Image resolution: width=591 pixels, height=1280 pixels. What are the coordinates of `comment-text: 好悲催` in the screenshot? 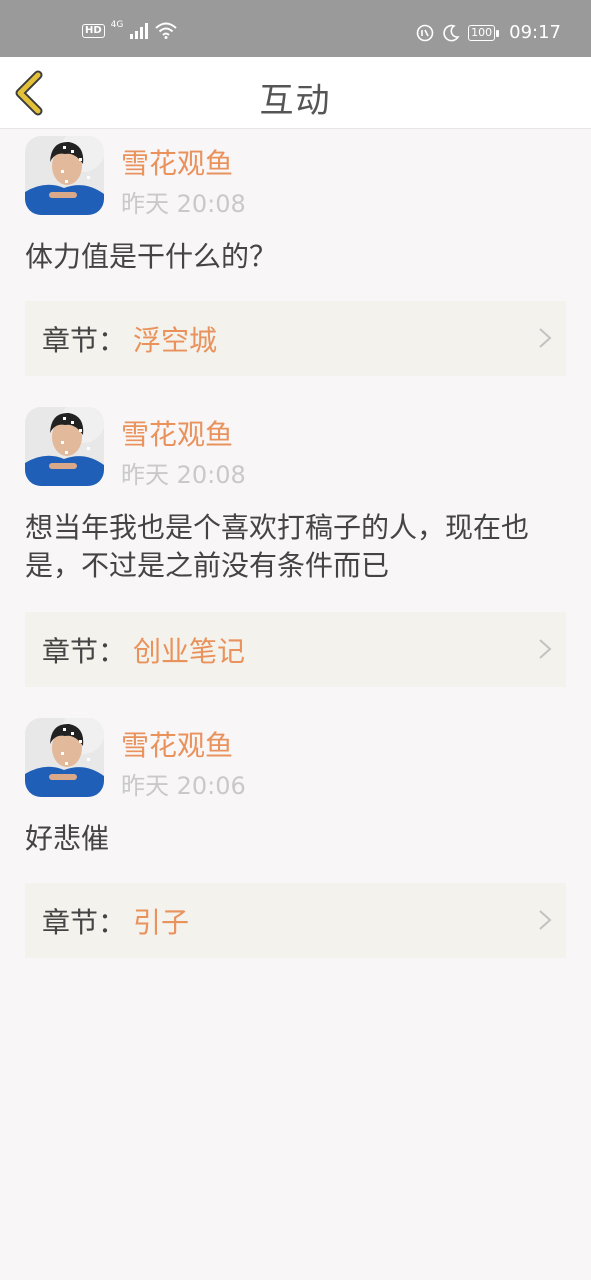 It's located at (67, 838).